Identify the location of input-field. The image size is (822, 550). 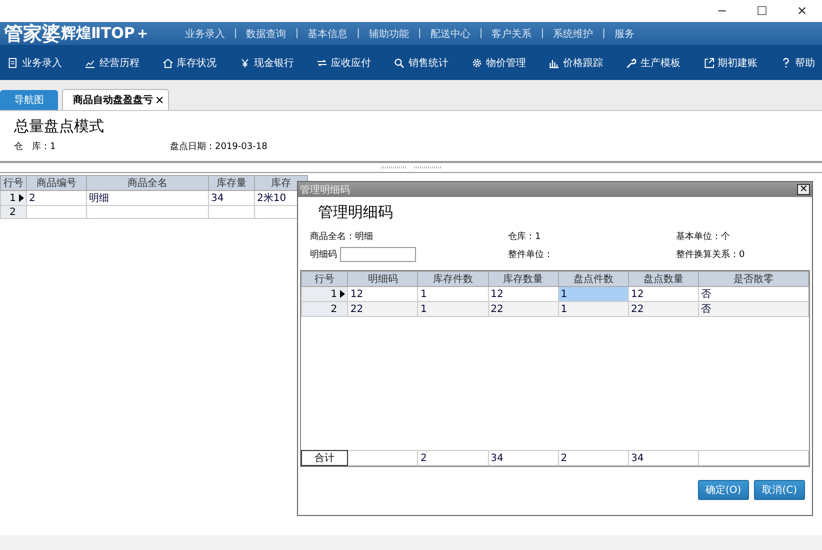
(378, 254).